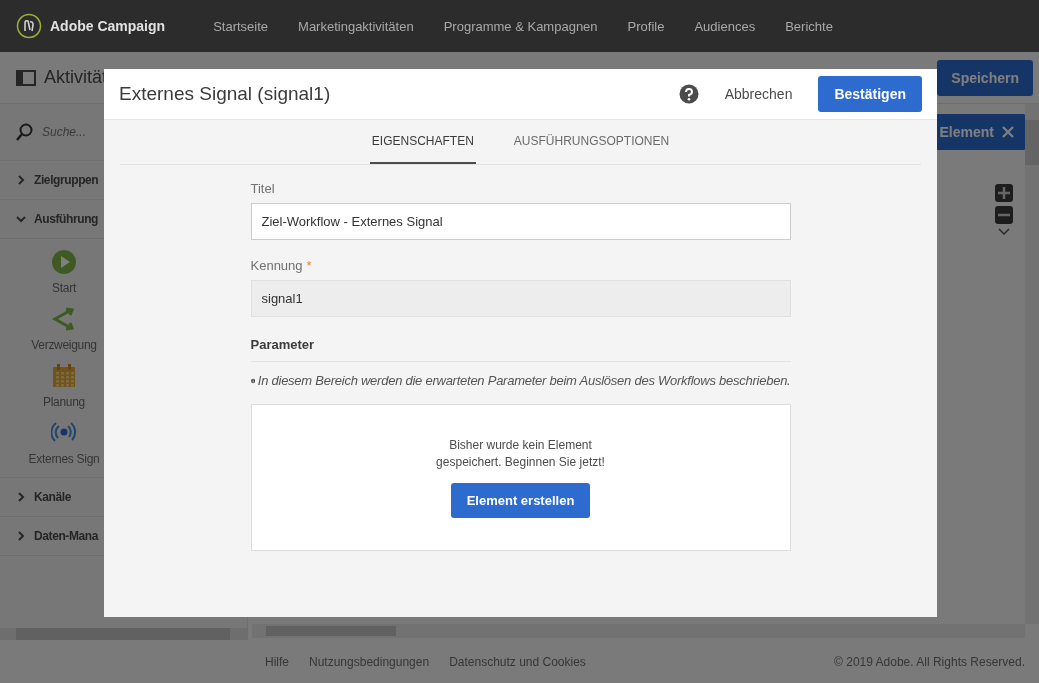  Describe the element at coordinates (25, 132) in the screenshot. I see `search-icon` at that location.